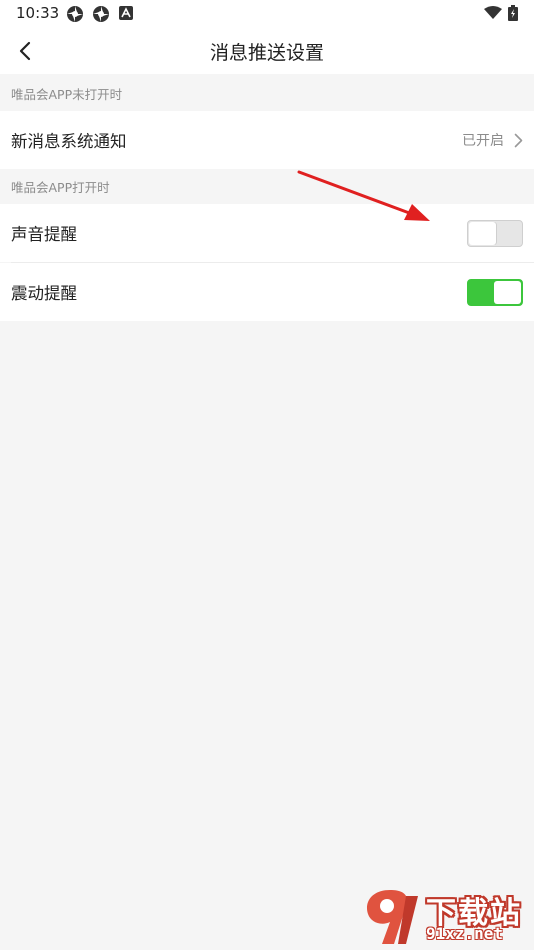  Describe the element at coordinates (518, 140) in the screenshot. I see `chevron-right-icon` at that location.